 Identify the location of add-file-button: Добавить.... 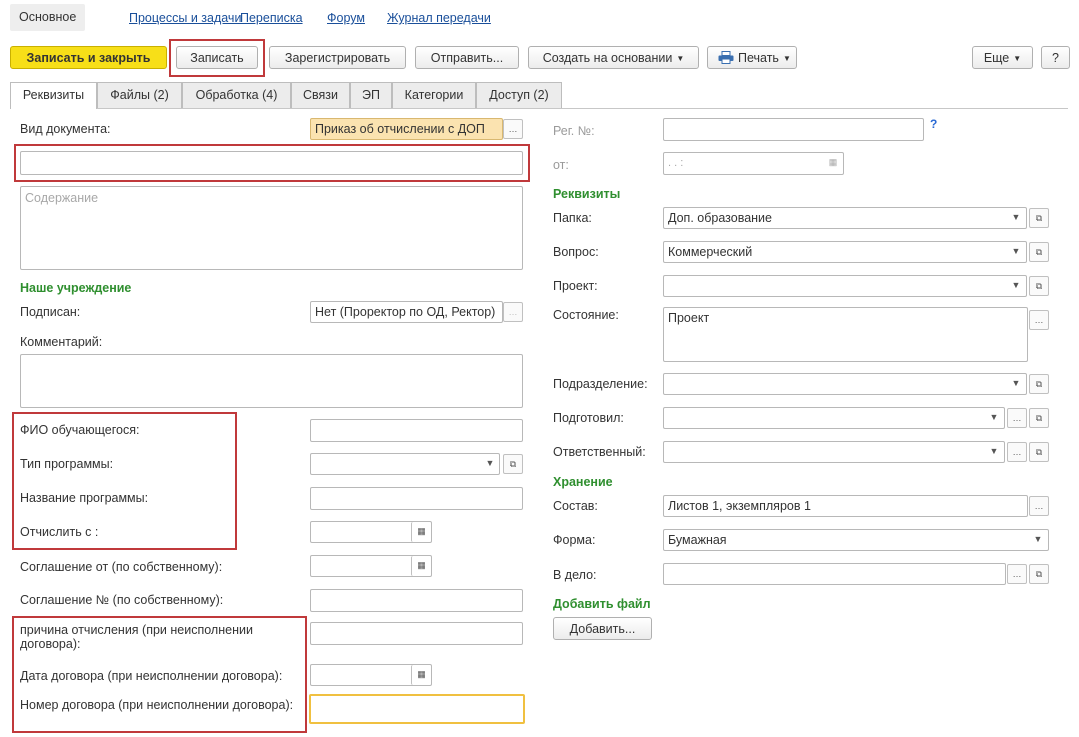
(602, 628).